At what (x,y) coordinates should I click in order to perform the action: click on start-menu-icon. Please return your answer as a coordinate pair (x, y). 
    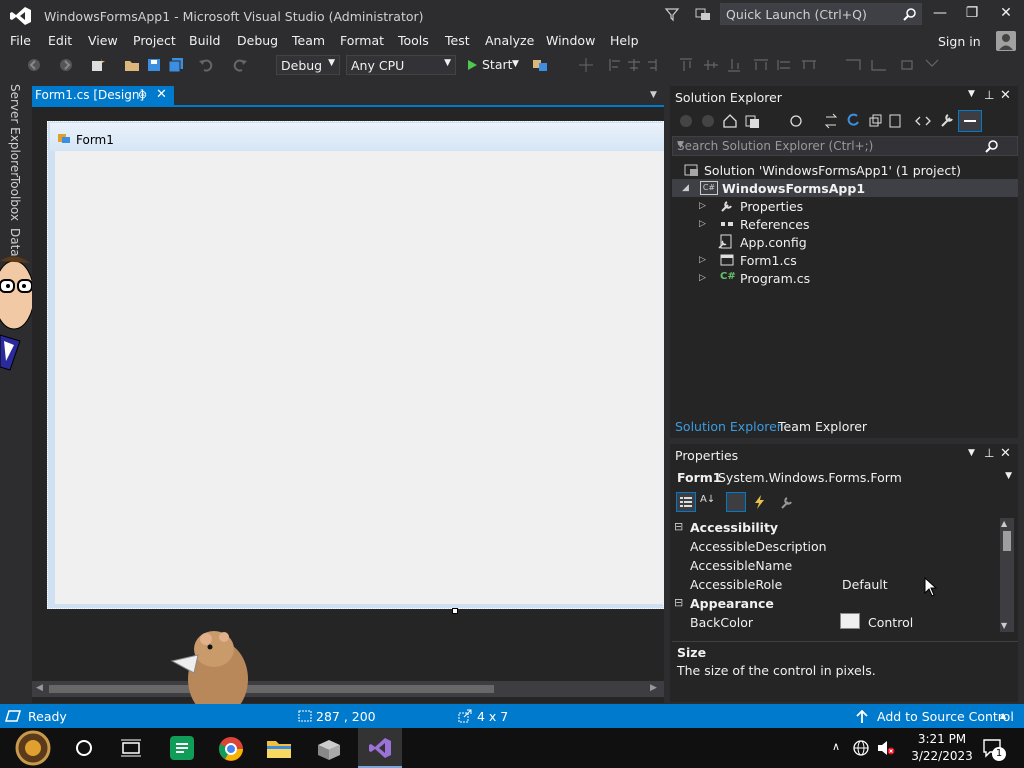
    Looking at the image, I should click on (33, 748).